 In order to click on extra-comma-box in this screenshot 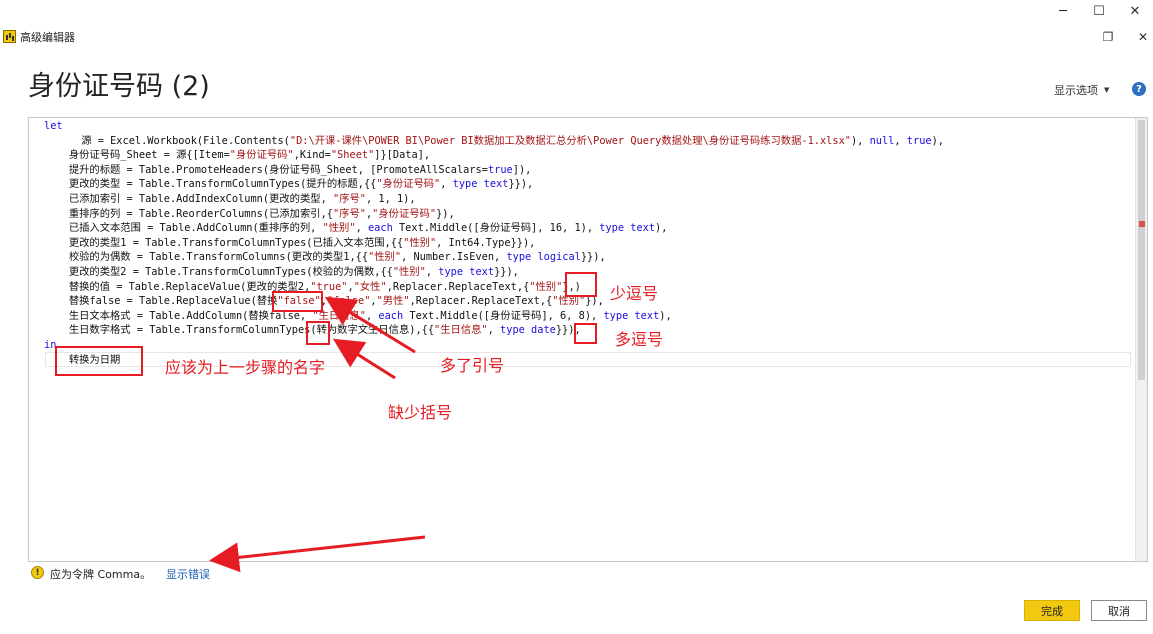, I will do `click(585, 333)`.